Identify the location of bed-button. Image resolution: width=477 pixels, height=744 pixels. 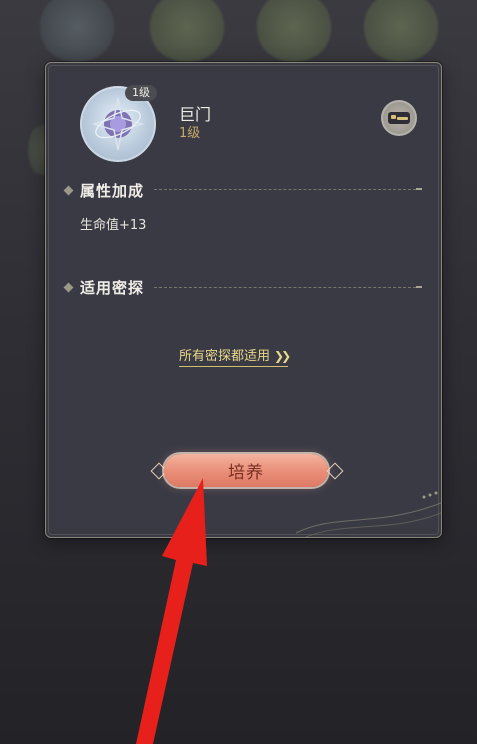
(399, 118).